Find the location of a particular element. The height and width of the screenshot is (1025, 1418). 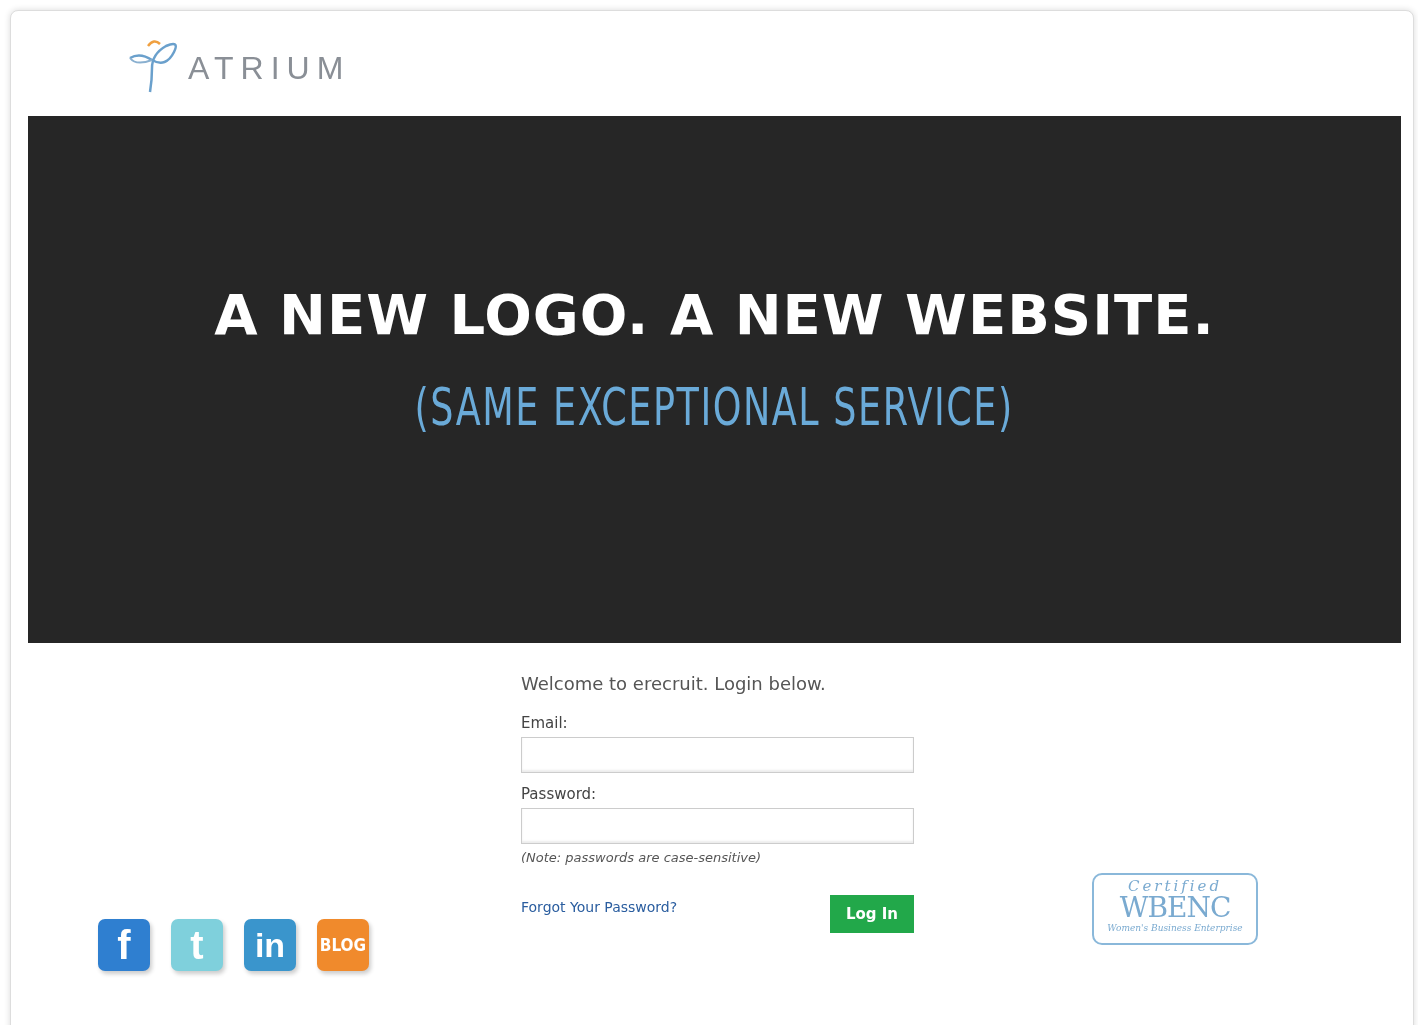

social-link-icon: t is located at coordinates (197, 945).